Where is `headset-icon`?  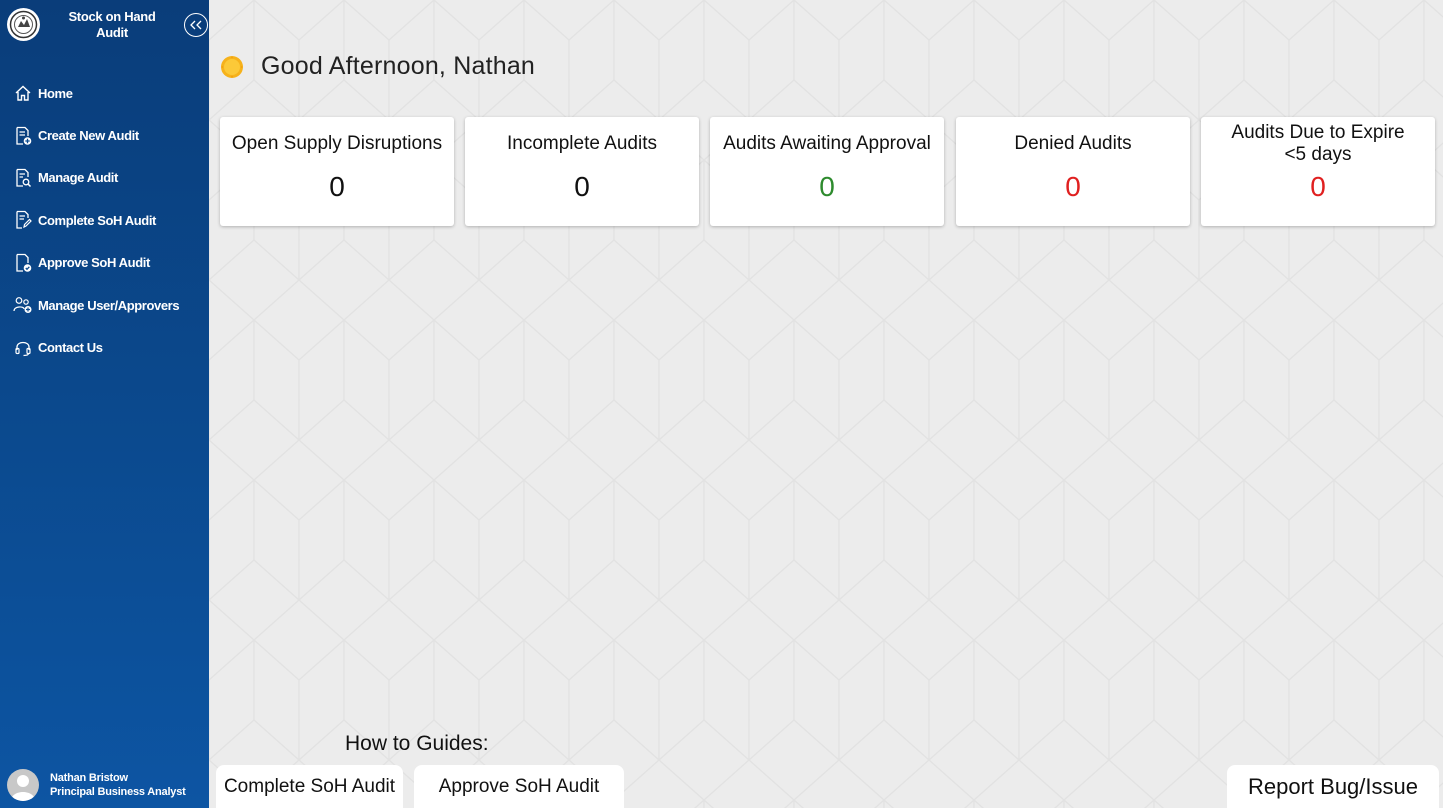 headset-icon is located at coordinates (23, 348).